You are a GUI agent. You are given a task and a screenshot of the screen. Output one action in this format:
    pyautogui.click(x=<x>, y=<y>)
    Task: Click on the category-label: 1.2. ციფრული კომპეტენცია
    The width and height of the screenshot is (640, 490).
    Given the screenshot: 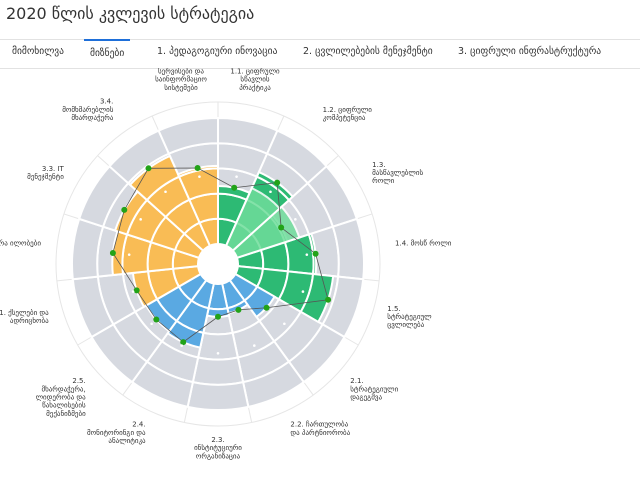 What is the action you would take?
    pyautogui.click(x=348, y=113)
    